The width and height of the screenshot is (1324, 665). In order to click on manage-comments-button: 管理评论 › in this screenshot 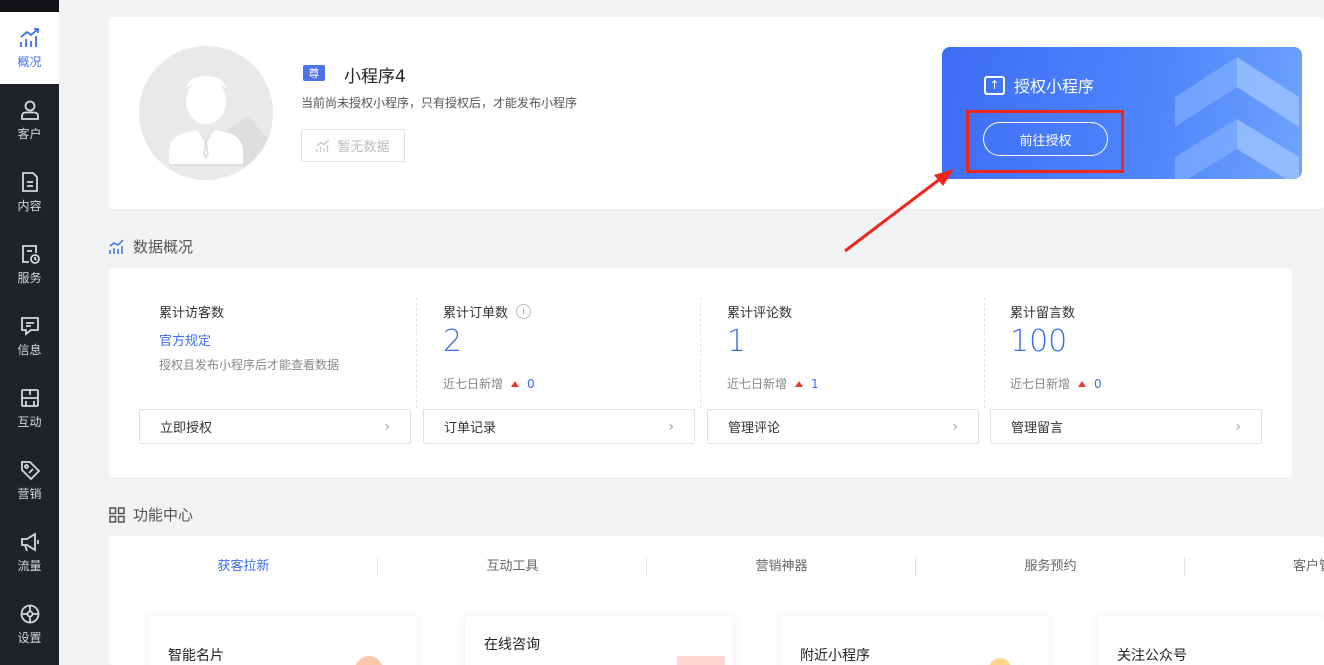, I will do `click(843, 426)`.